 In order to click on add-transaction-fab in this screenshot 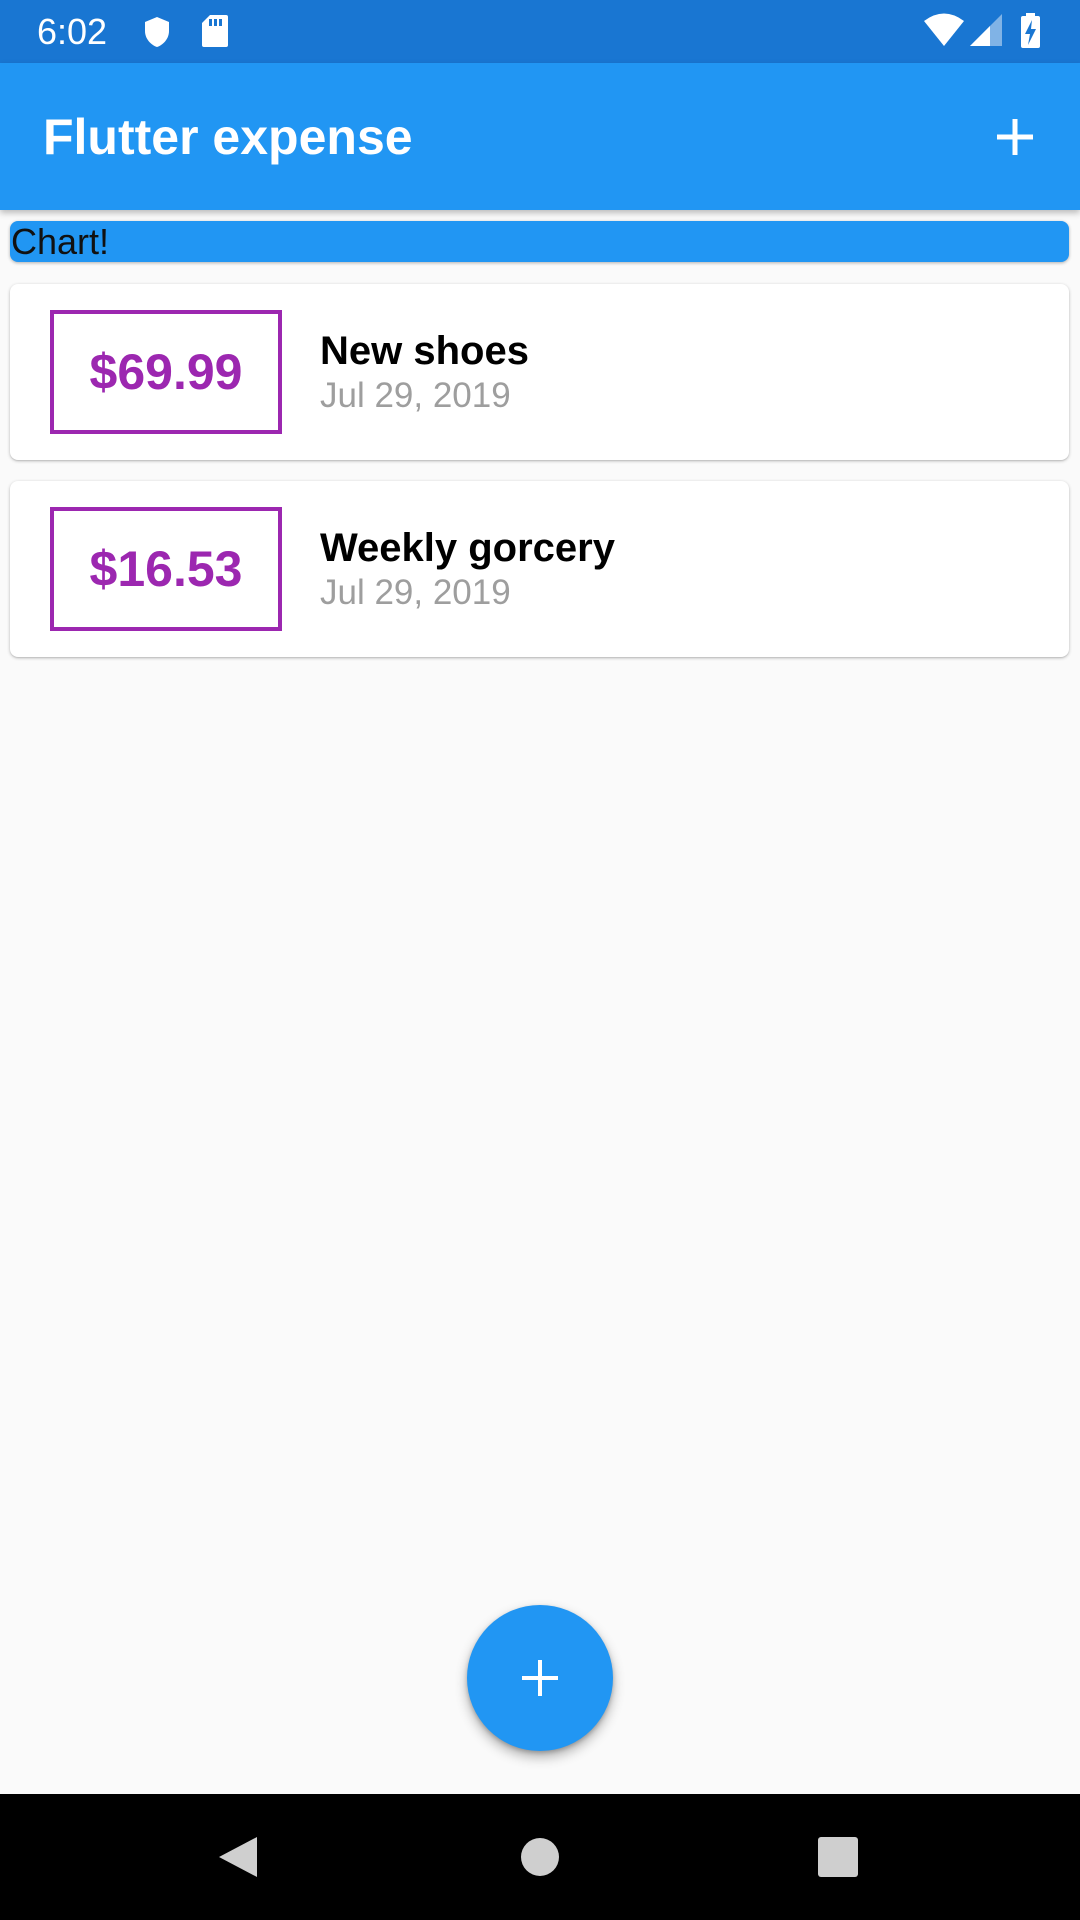, I will do `click(540, 1678)`.